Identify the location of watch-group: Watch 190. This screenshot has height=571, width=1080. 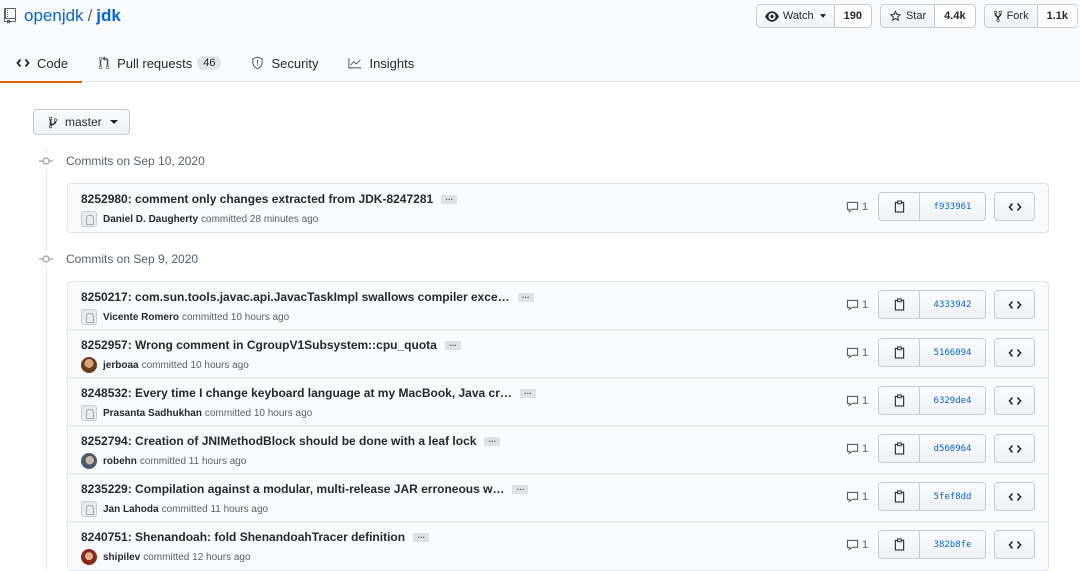
(813, 16).